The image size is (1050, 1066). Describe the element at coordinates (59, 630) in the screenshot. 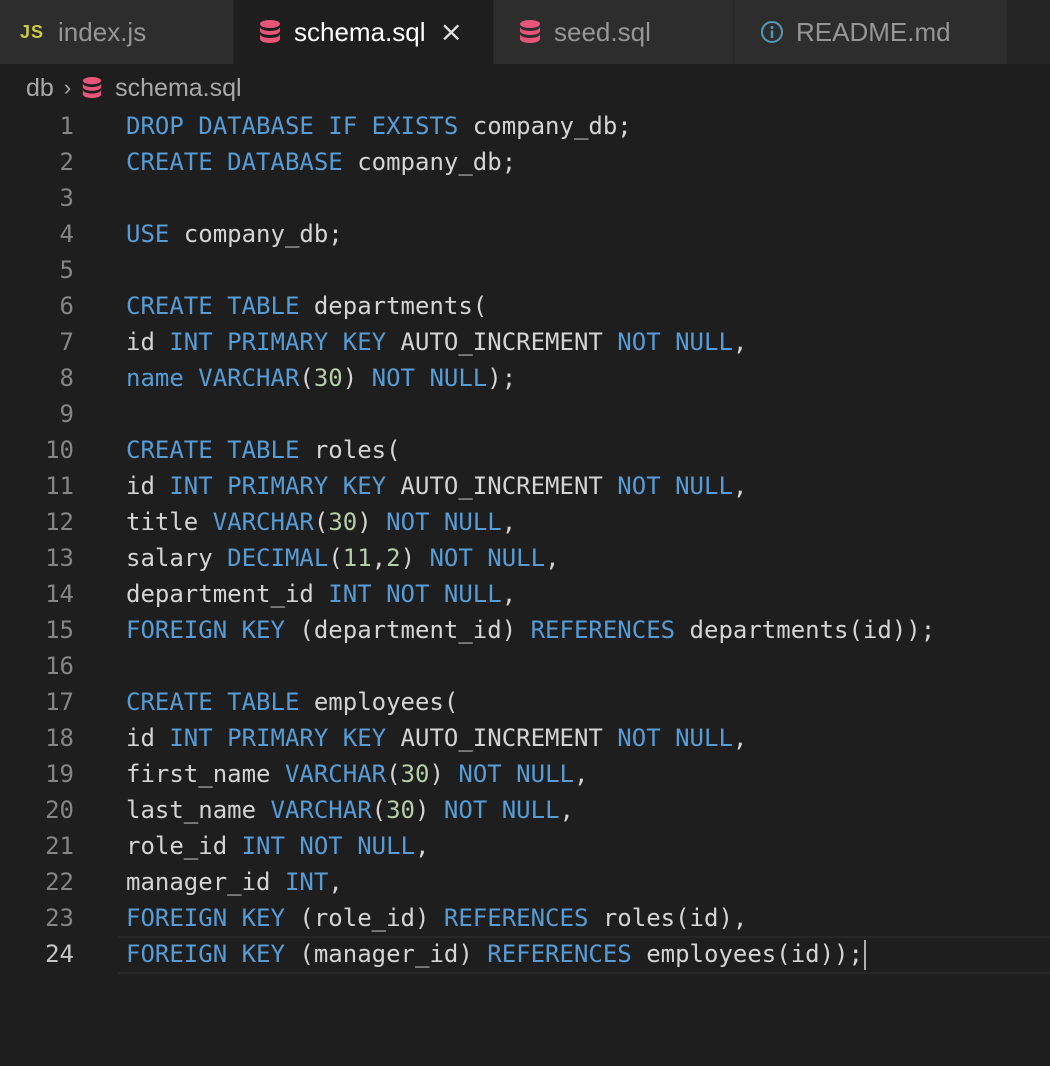

I see `line-number: 15` at that location.